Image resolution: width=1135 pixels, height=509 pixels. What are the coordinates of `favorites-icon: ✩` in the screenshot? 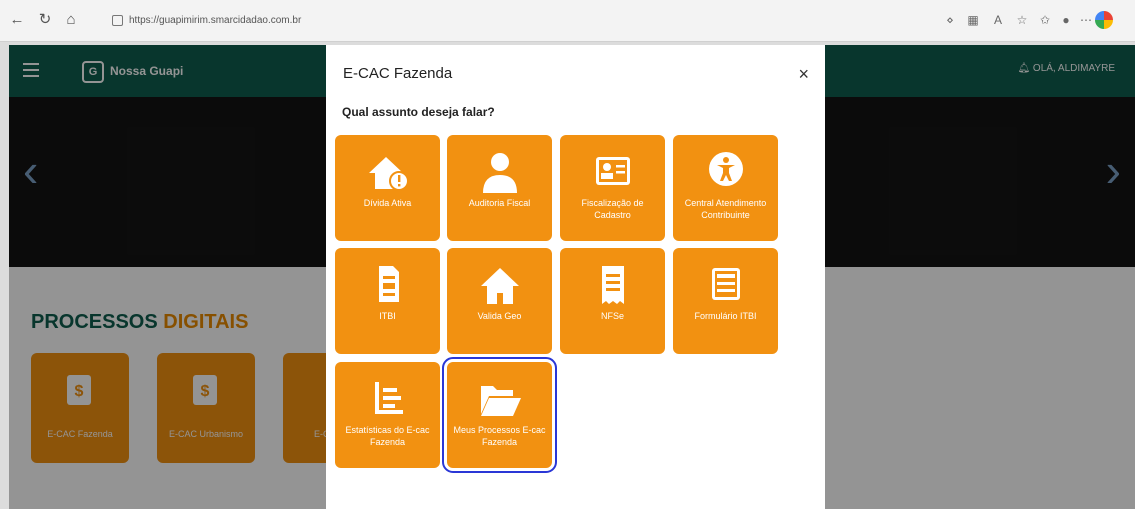 It's located at (1045, 20).